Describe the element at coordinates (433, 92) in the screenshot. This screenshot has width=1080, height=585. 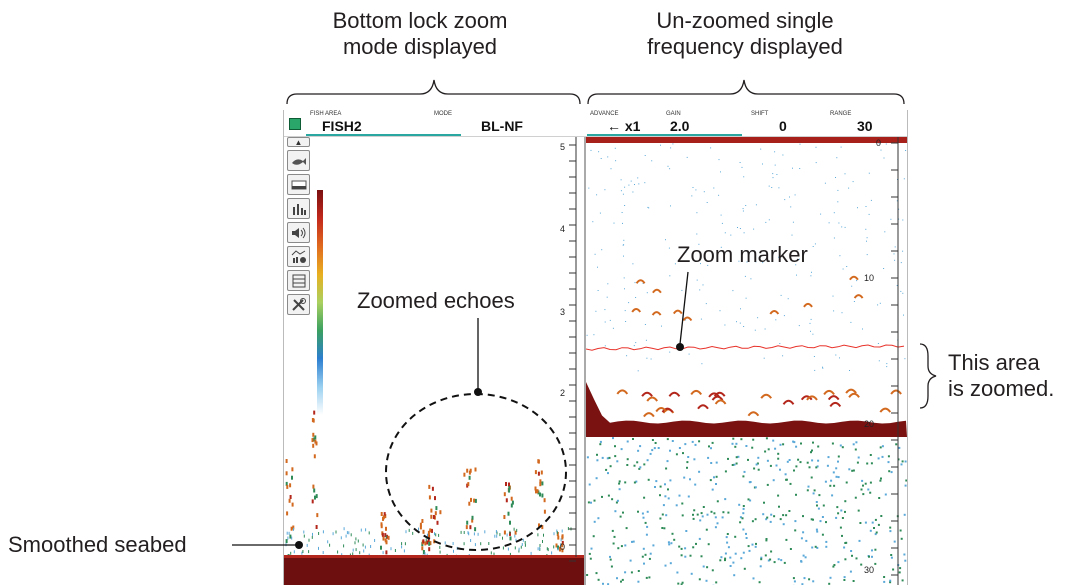
I see `left-bracket` at that location.